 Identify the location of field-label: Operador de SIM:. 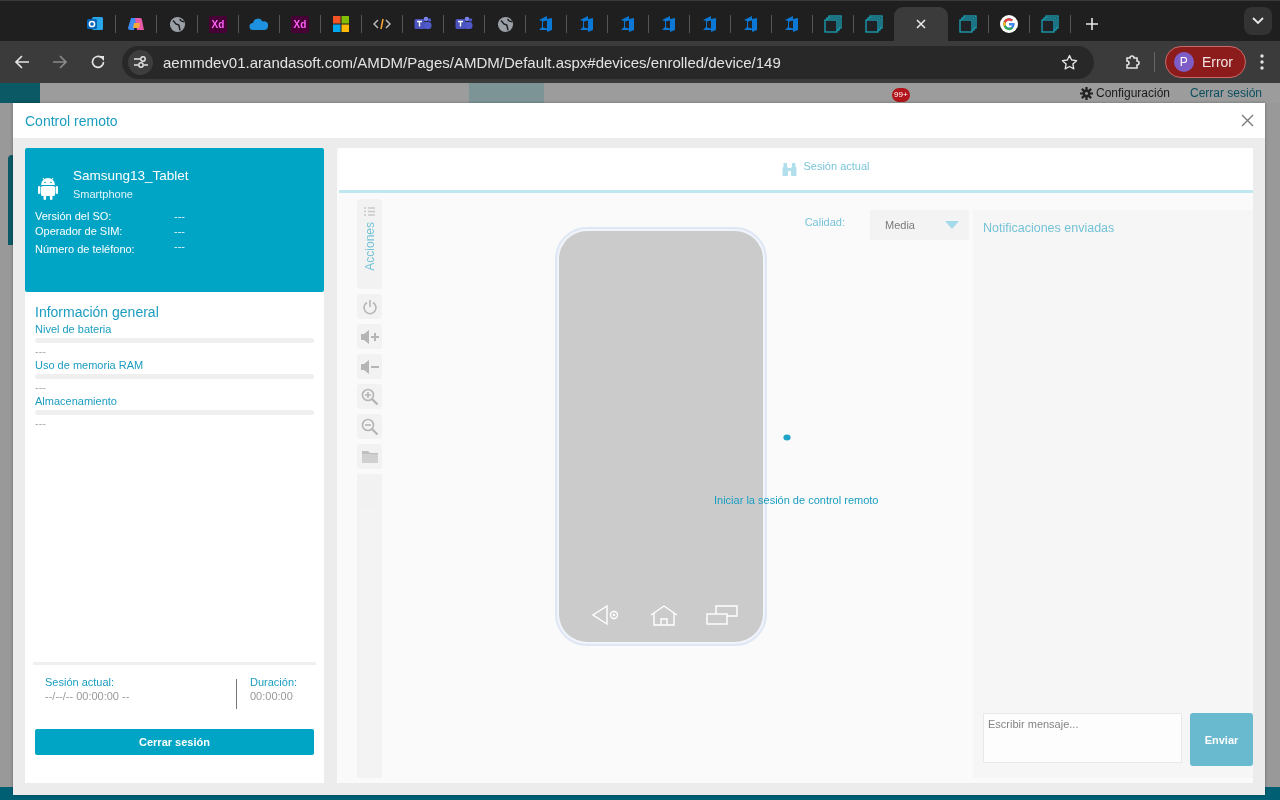
(79, 231).